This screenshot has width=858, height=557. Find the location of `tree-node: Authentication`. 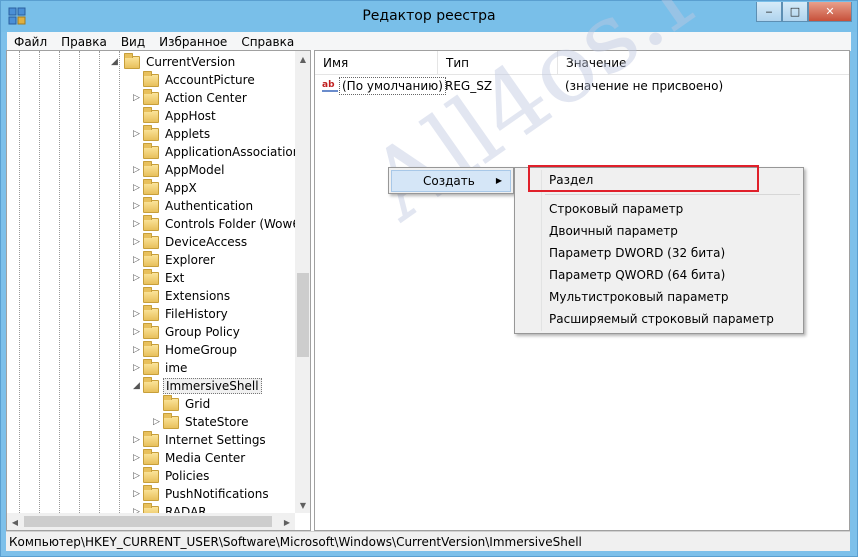

tree-node: Authentication is located at coordinates (199, 205).